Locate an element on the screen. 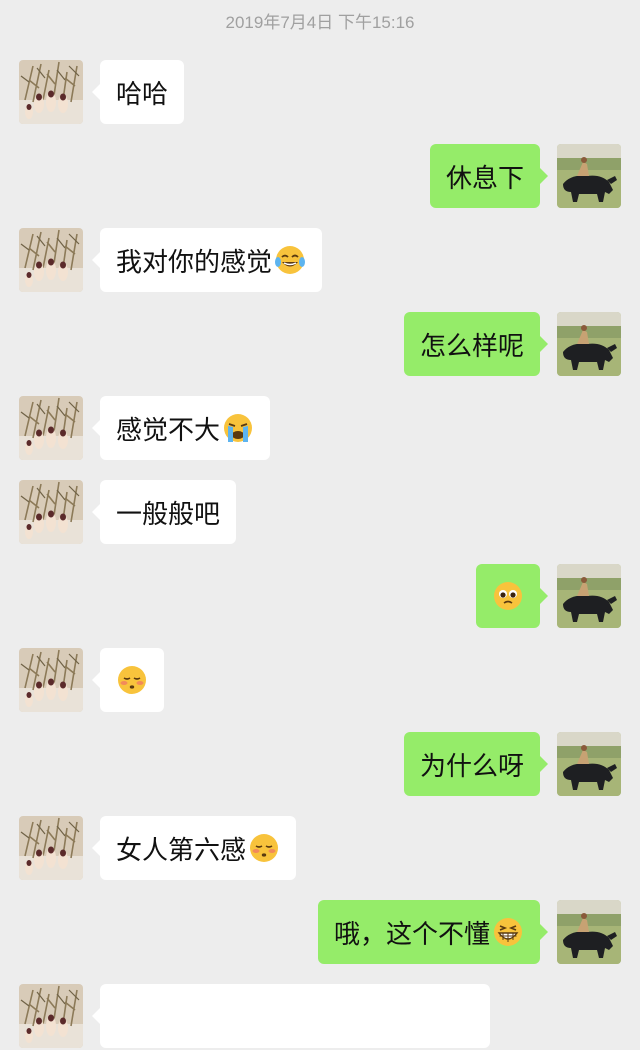 This screenshot has width=640, height=1050. message-text: 感觉不大 is located at coordinates (168, 430).